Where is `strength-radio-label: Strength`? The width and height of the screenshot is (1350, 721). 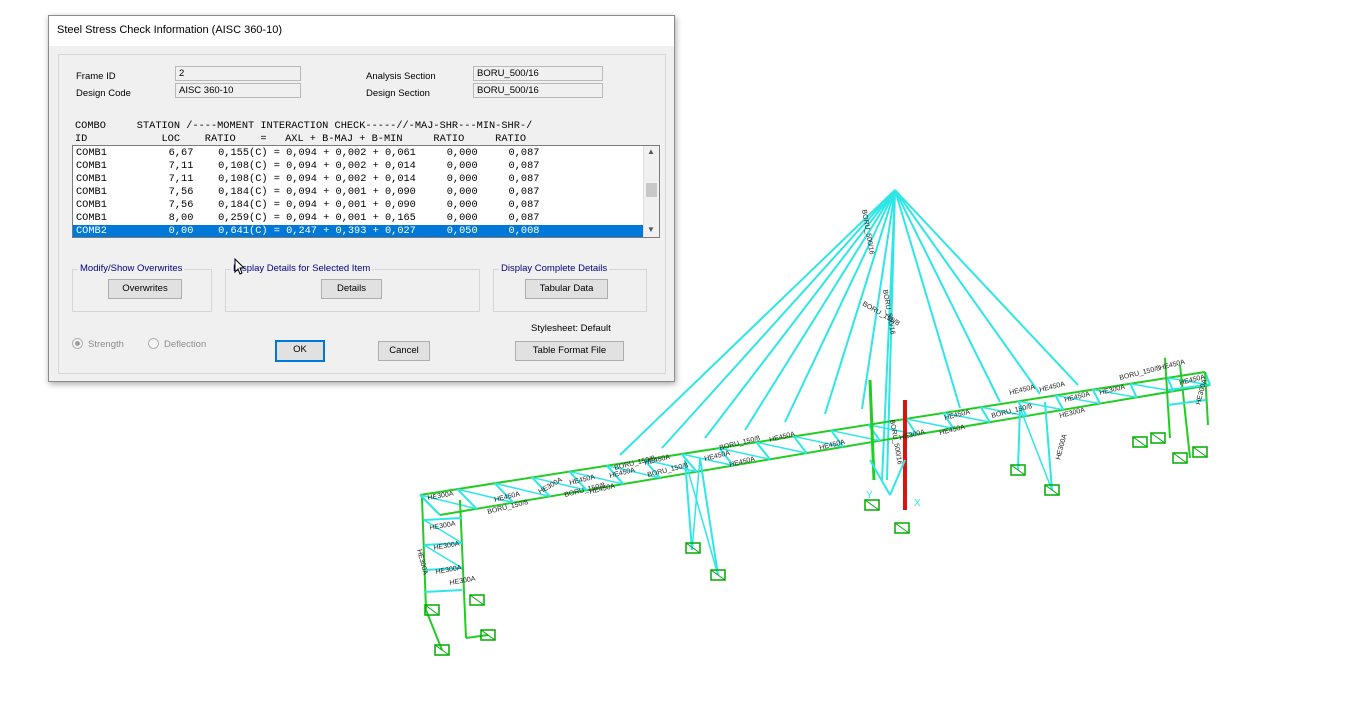 strength-radio-label: Strength is located at coordinates (106, 344).